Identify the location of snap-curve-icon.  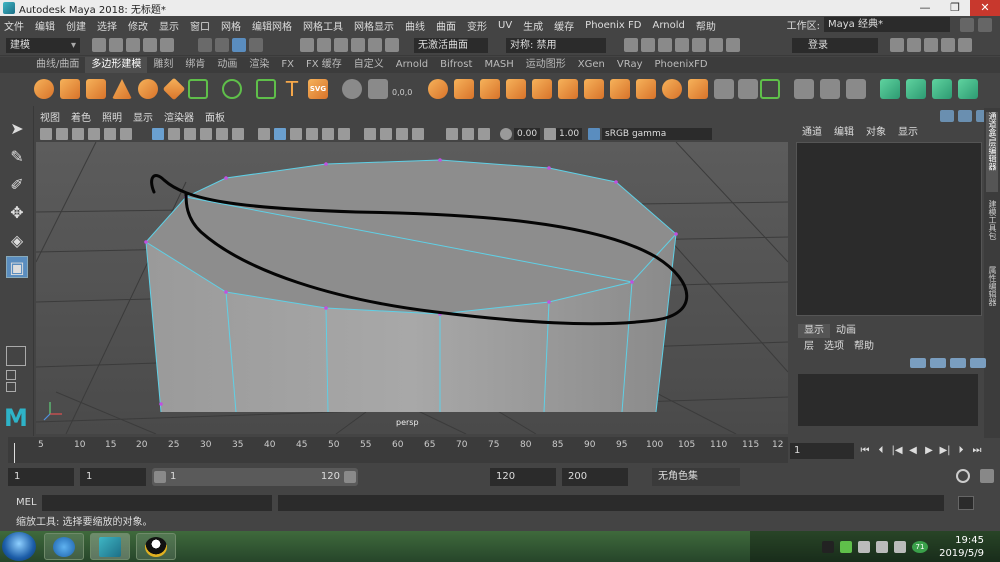
(324, 45).